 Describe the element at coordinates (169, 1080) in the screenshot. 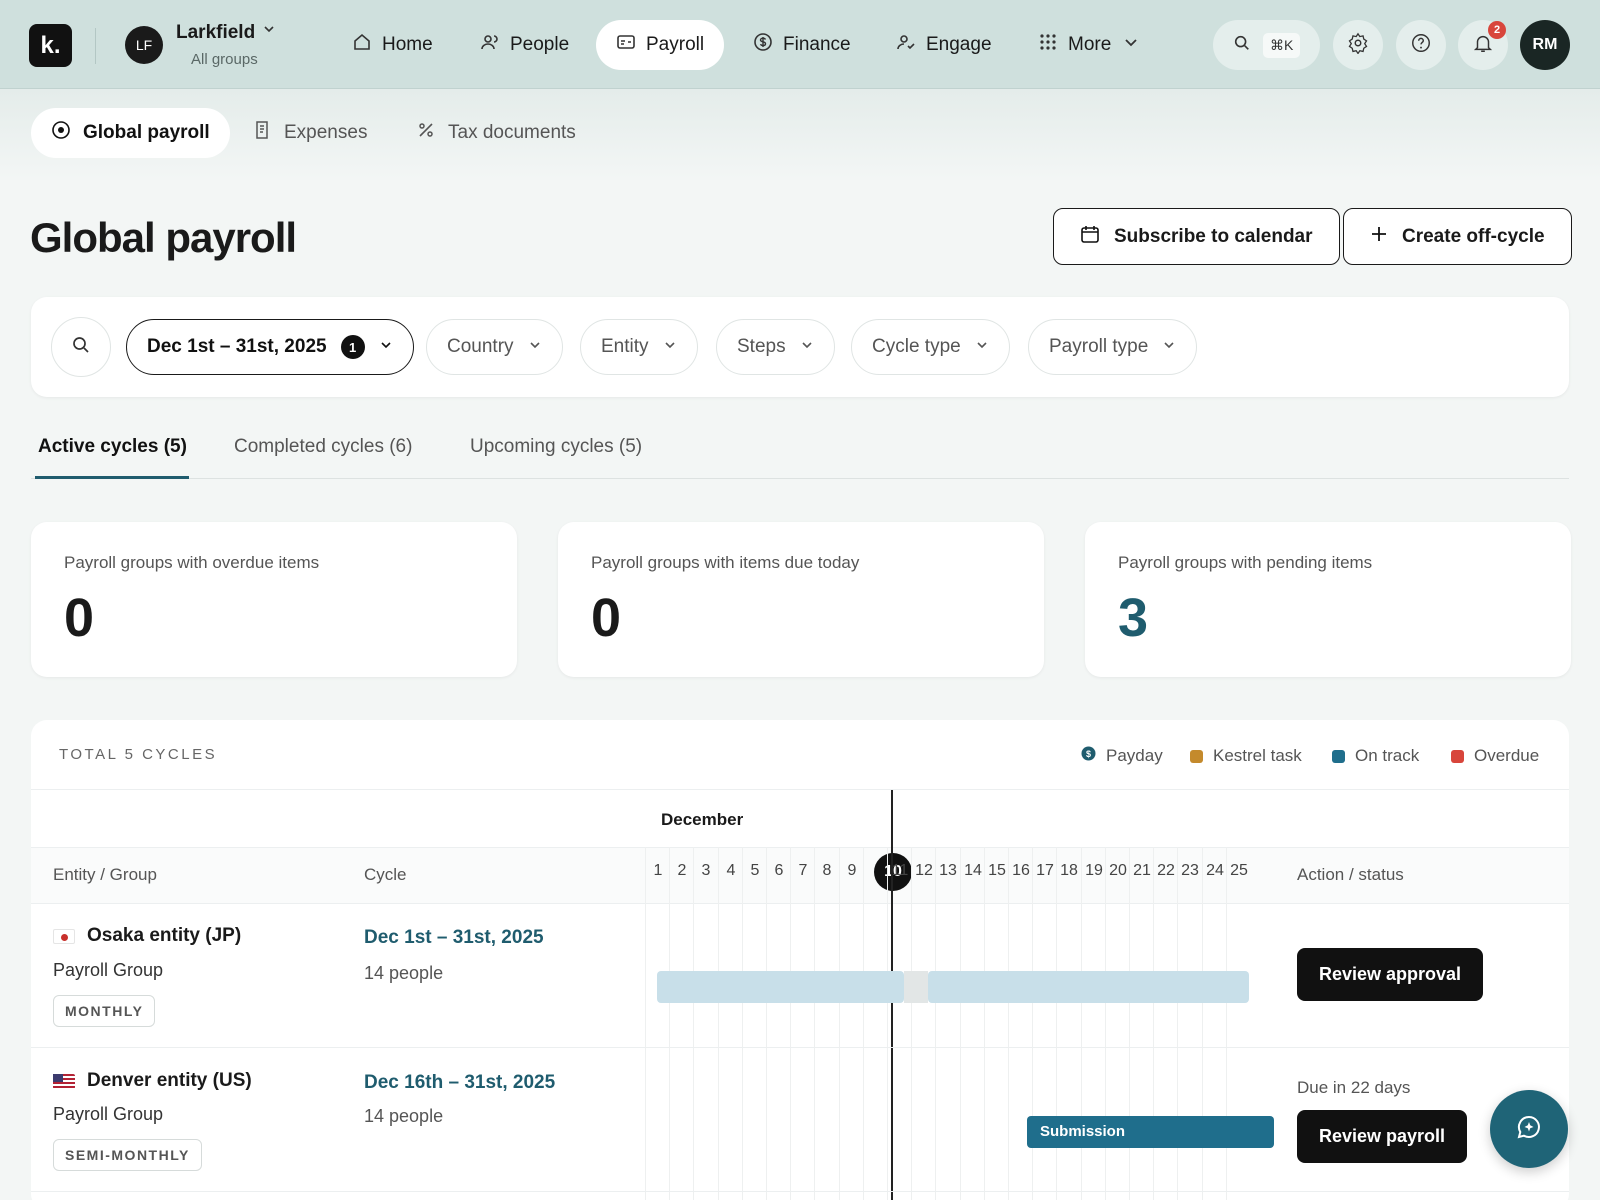

I see `entity-label: Denver entity (US)` at that location.